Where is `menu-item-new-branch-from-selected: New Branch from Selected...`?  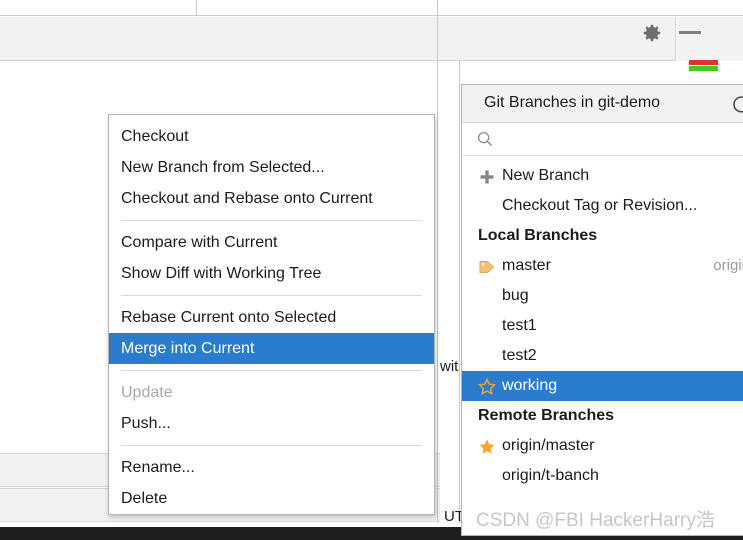
menu-item-new-branch-from-selected: New Branch from Selected... is located at coordinates (271, 167).